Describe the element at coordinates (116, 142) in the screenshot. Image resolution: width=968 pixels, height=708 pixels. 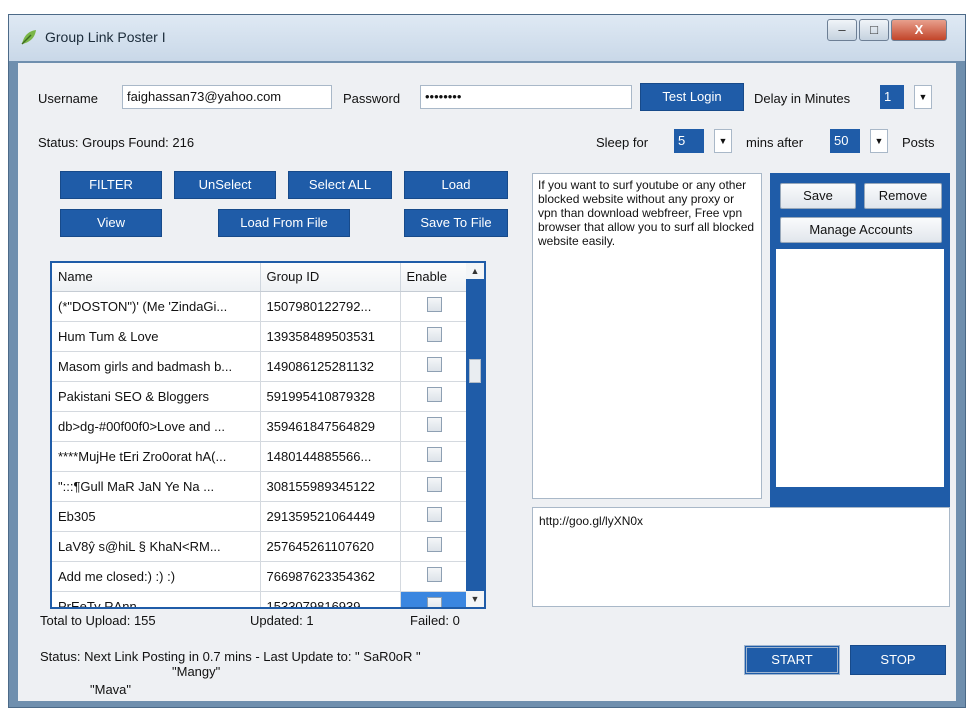
I see `groups-status: Status: Groups Found: 216` at that location.